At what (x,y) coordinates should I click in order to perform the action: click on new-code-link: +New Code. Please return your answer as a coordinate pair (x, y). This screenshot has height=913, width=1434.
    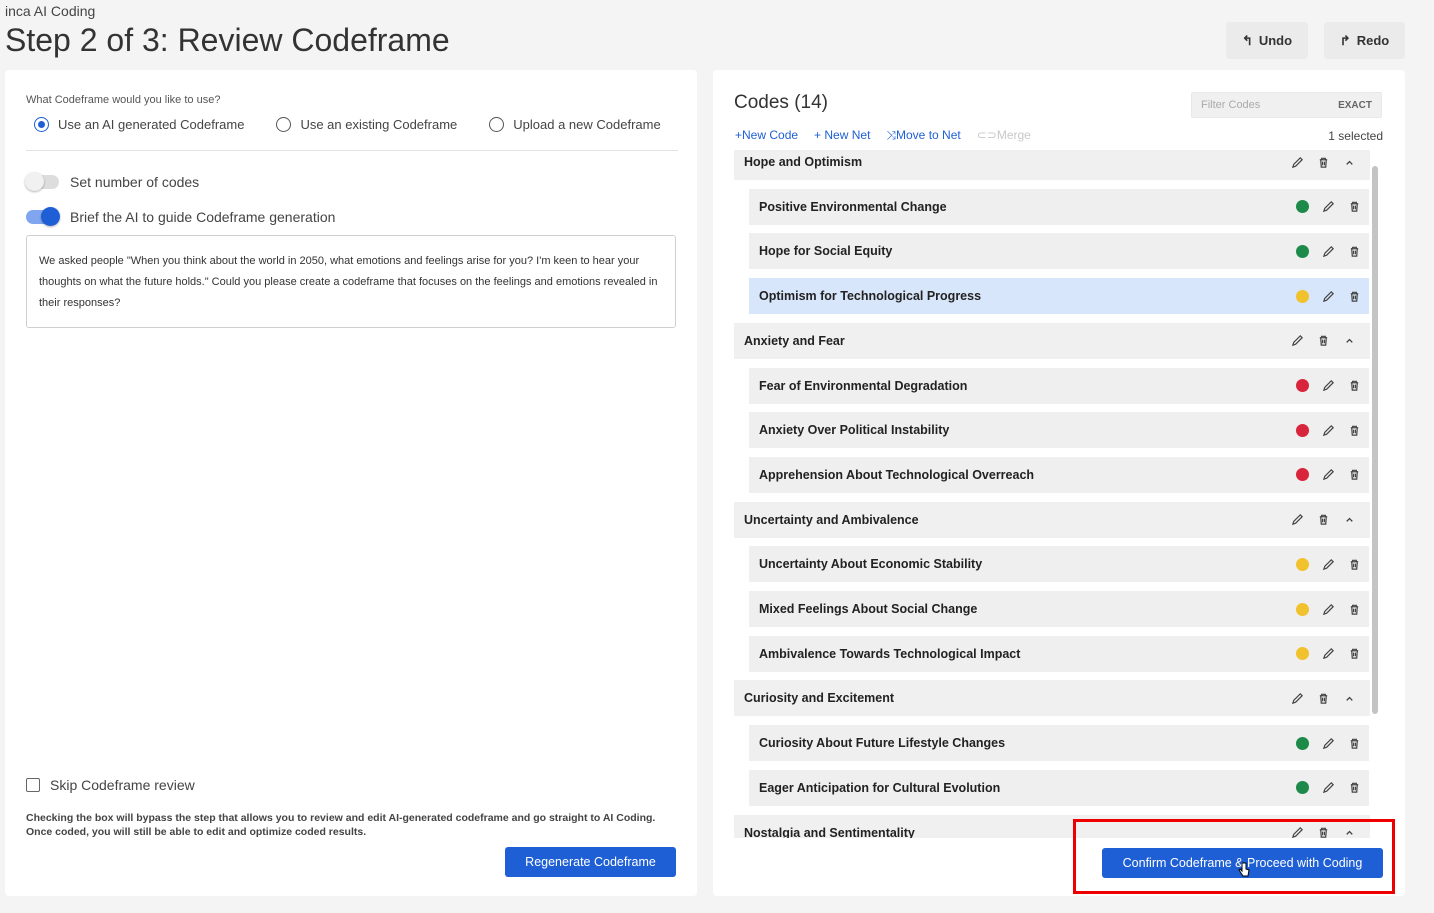
    Looking at the image, I should click on (766, 135).